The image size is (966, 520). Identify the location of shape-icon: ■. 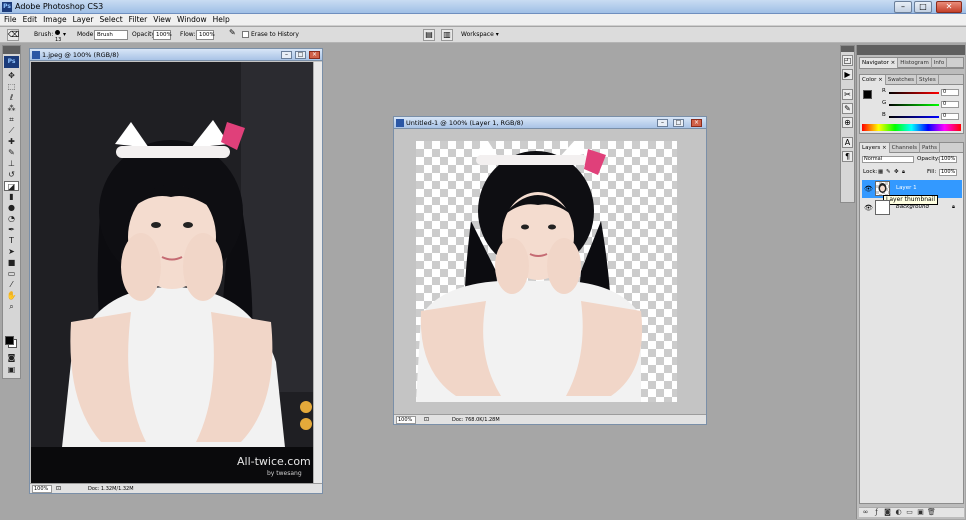
(11, 263).